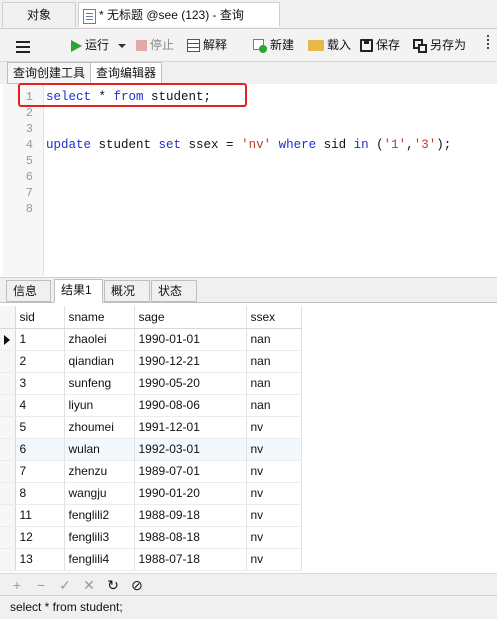  I want to click on cell-sname: fenglili2, so click(99, 515).